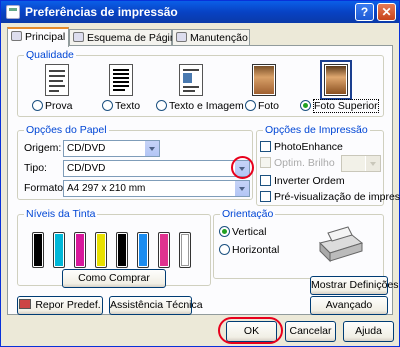  What do you see at coordinates (156, 168) in the screenshot?
I see `tipo-select: CD/DVD` at bounding box center [156, 168].